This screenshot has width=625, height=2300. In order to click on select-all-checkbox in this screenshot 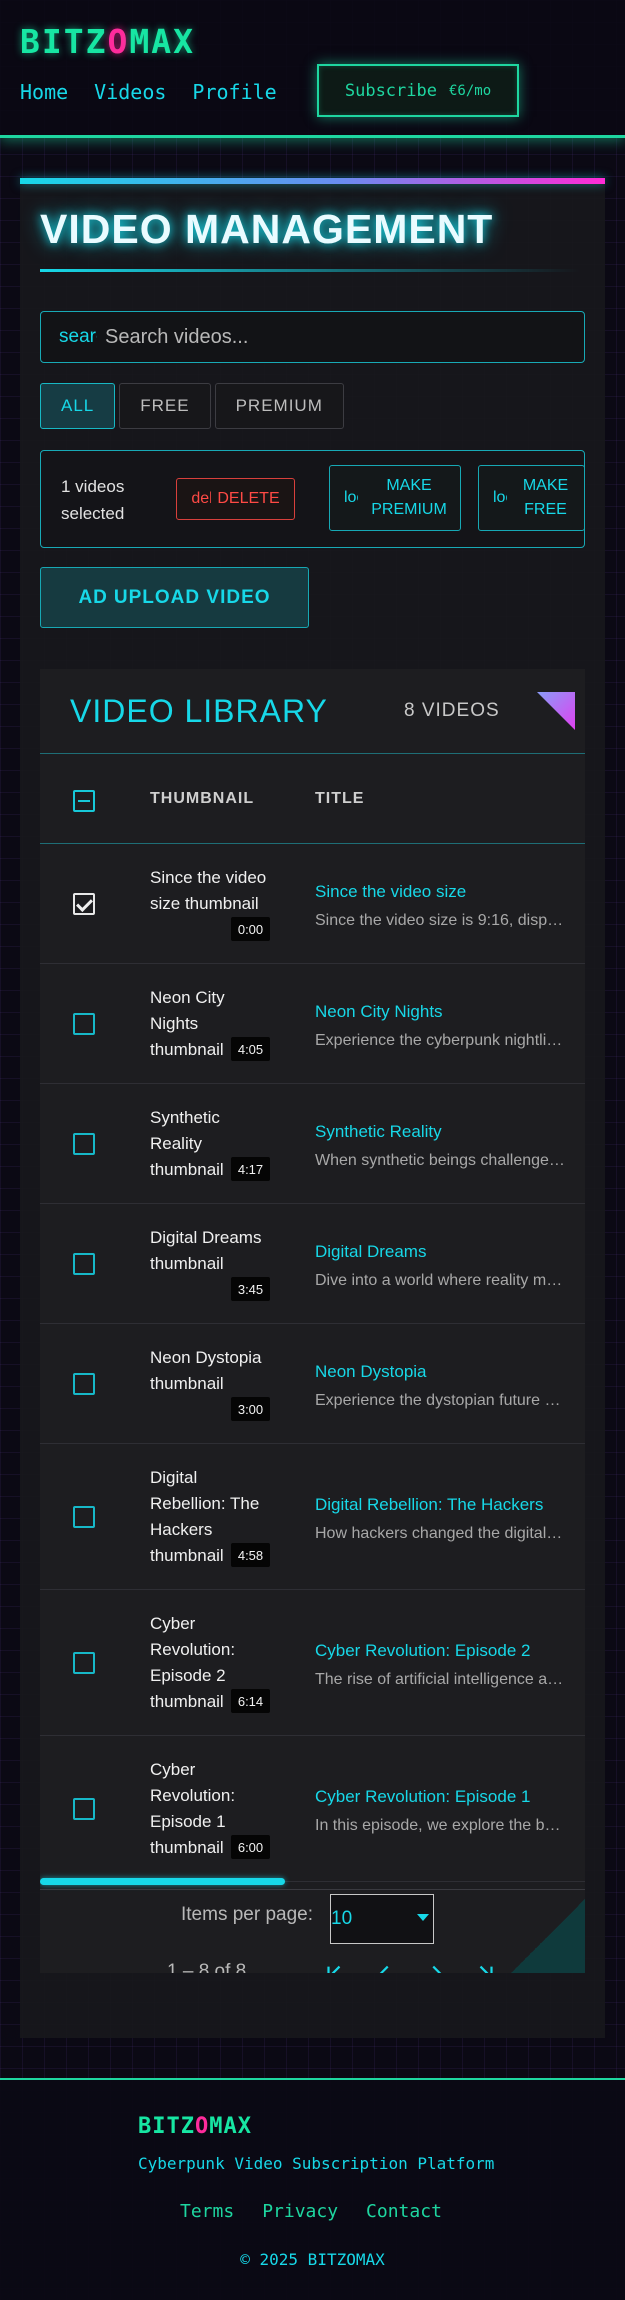, I will do `click(84, 801)`.